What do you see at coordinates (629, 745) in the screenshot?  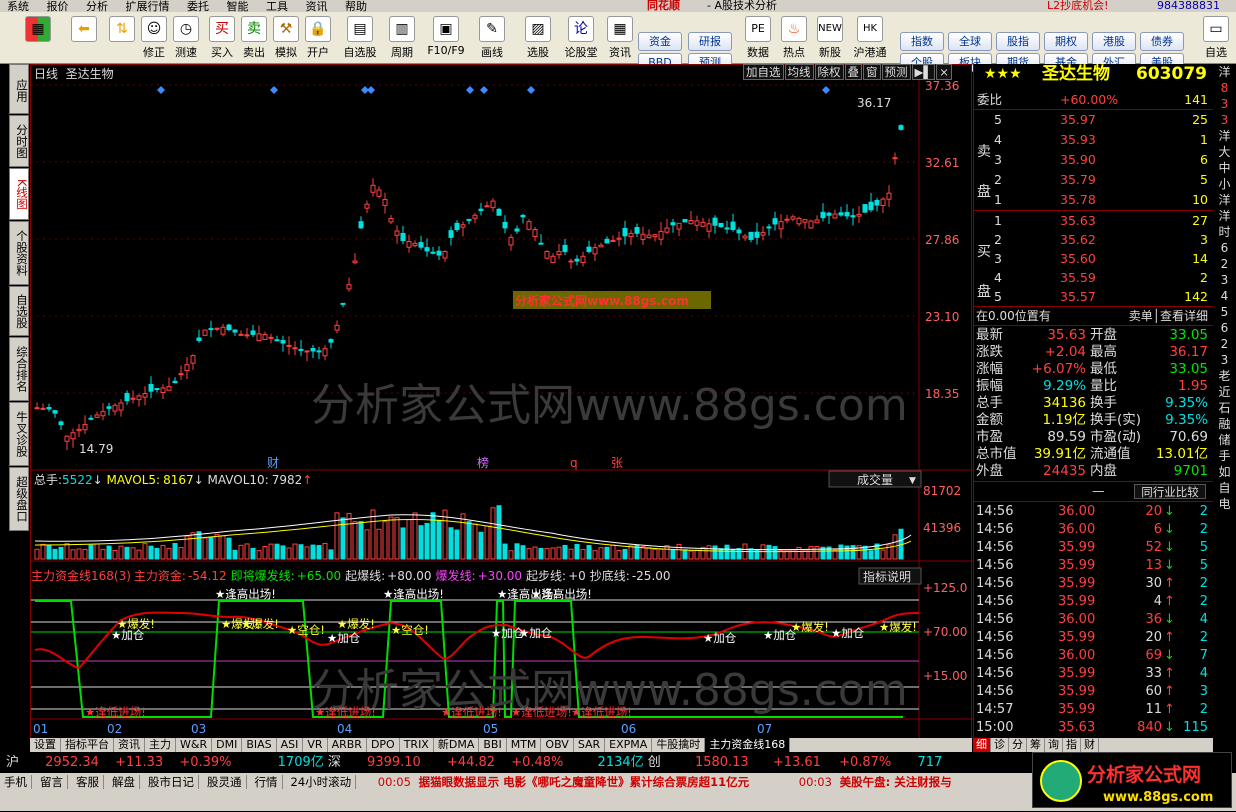 I see `indicator-tab: EXPMA` at bounding box center [629, 745].